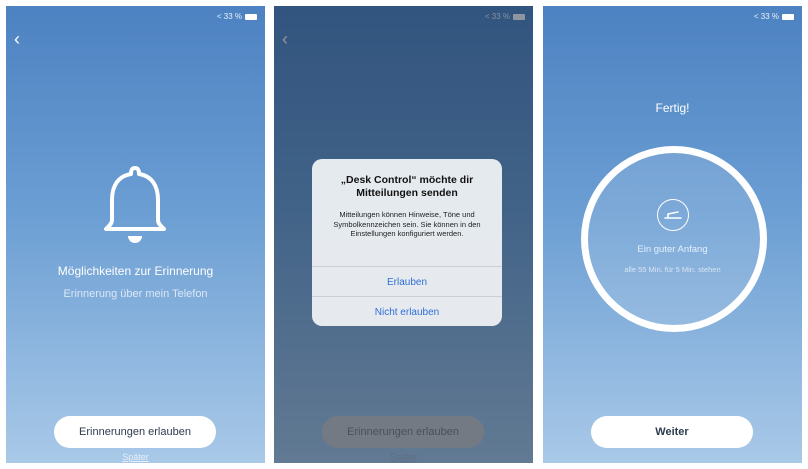 The image size is (808, 469). What do you see at coordinates (135, 457) in the screenshot?
I see `later-link: Später` at bounding box center [135, 457].